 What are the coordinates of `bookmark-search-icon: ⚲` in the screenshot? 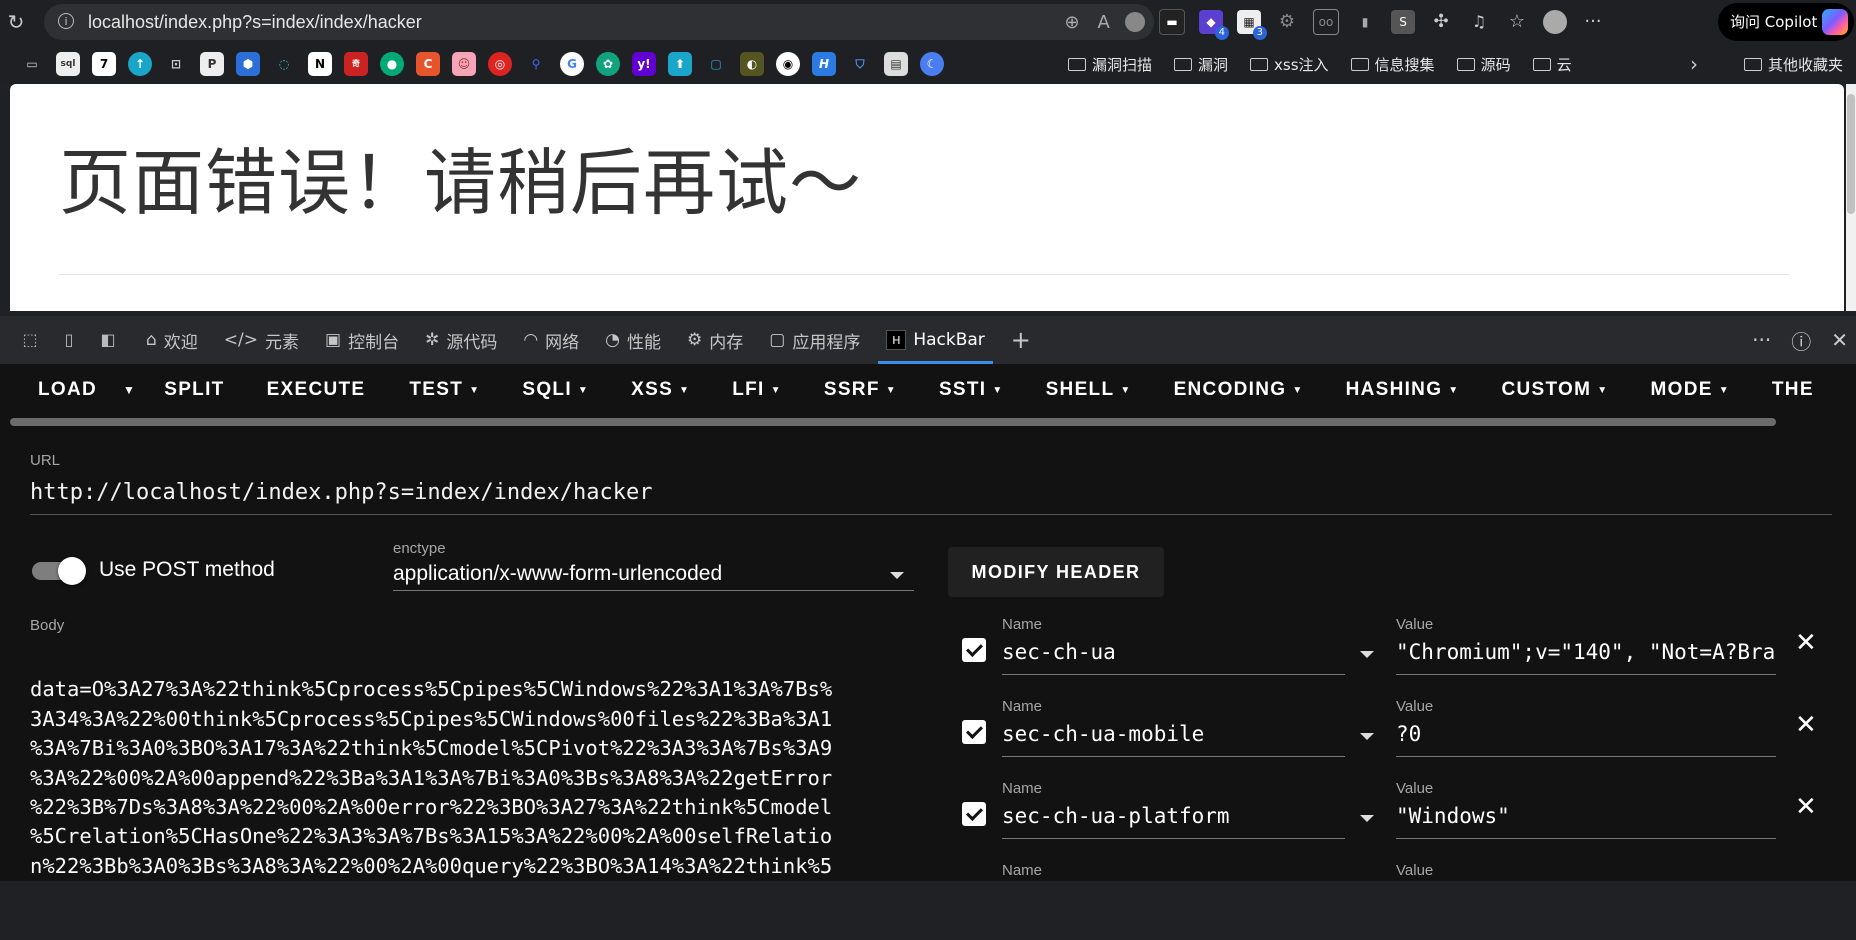 It's located at (536, 64).